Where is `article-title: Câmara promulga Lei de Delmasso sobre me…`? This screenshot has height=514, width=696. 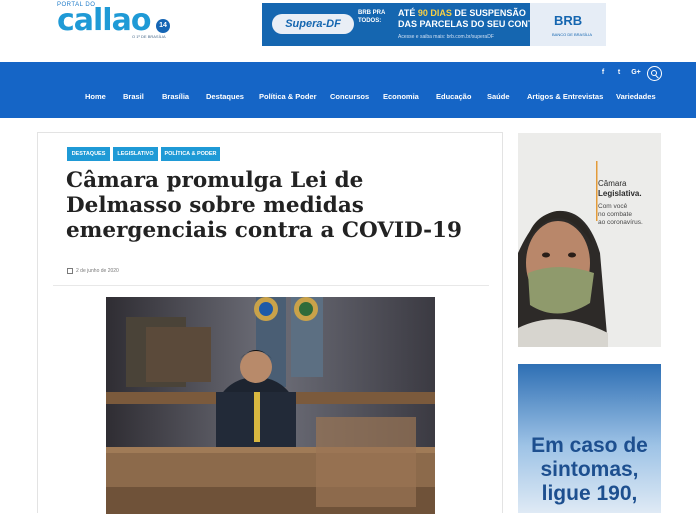 article-title: Câmara promulga Lei de Delmasso sobre me… is located at coordinates (264, 205).